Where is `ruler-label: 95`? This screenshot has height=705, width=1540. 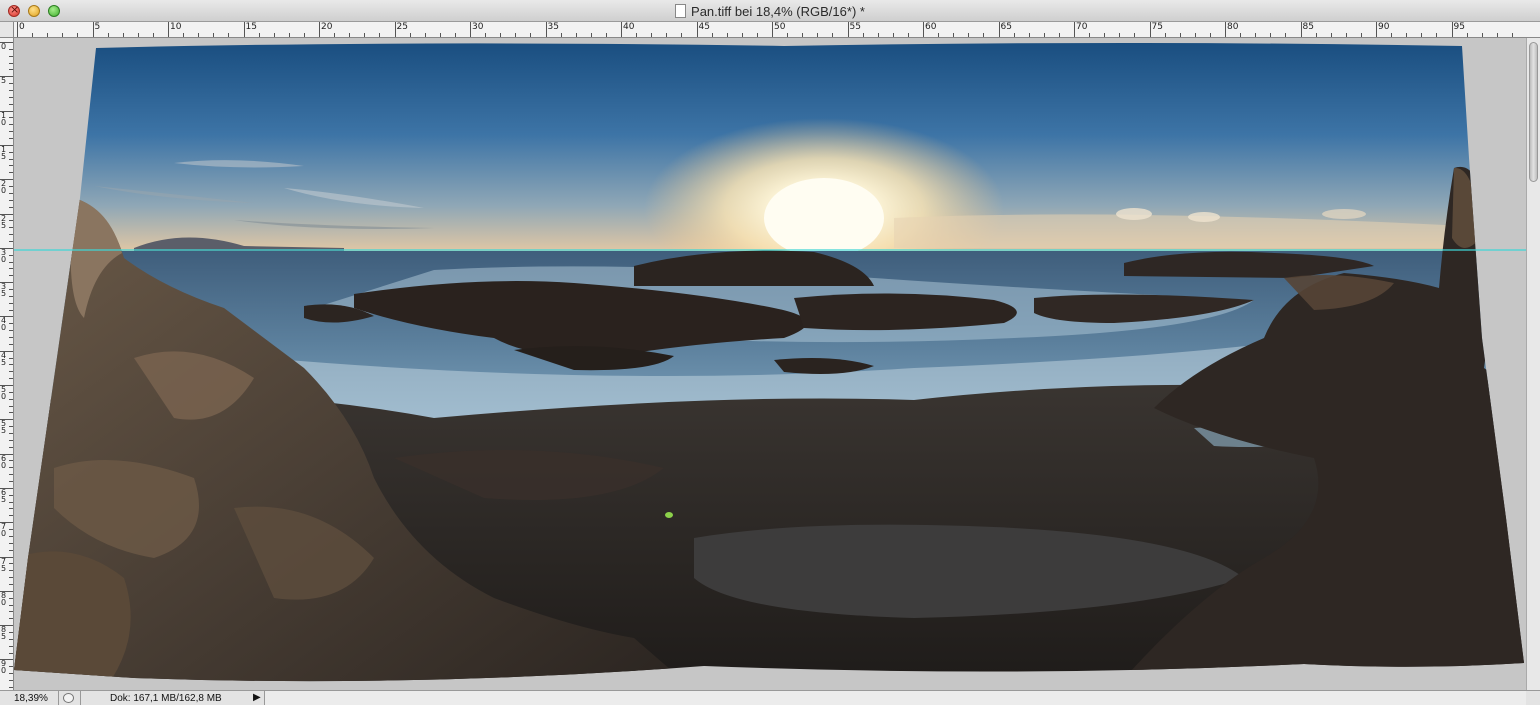 ruler-label: 95 is located at coordinates (1459, 27).